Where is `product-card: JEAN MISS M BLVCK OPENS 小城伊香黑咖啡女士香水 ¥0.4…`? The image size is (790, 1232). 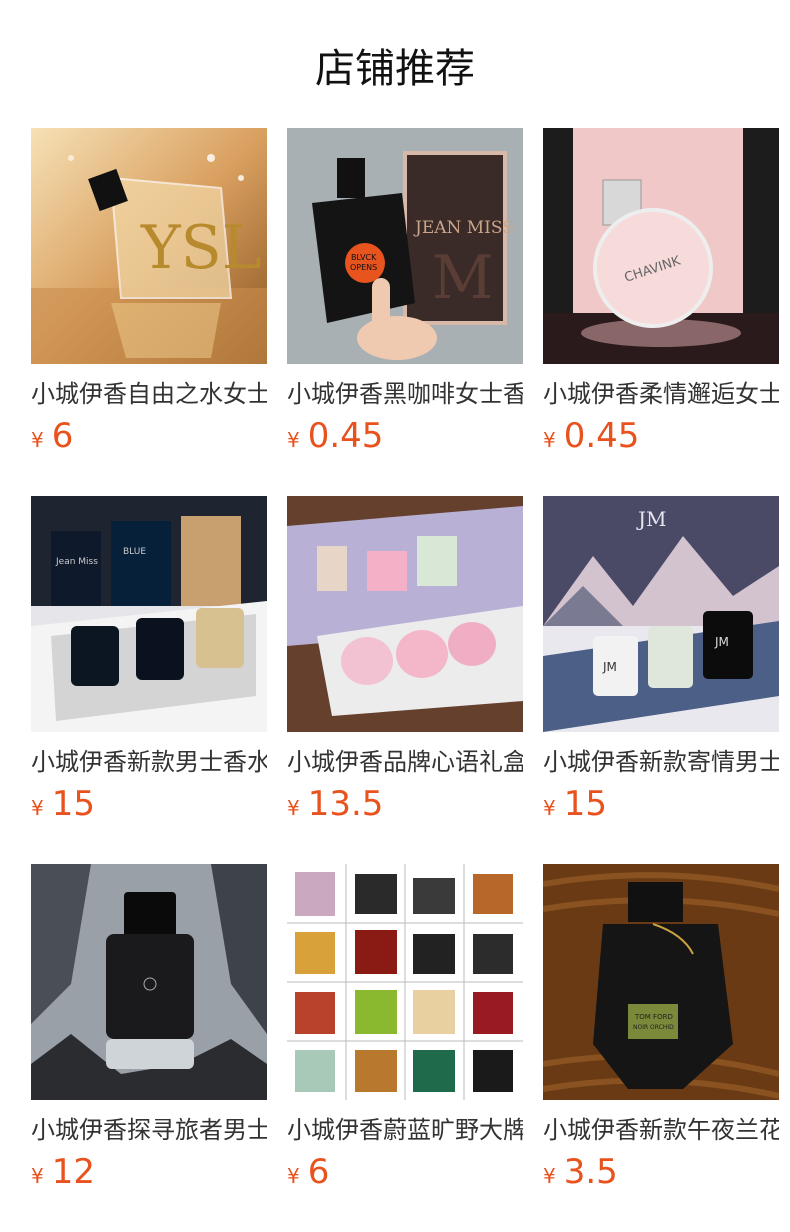 product-card: JEAN MISS M BLVCK OPENS 小城伊香黑咖啡女士香水 ¥0.4… is located at coordinates (405, 292).